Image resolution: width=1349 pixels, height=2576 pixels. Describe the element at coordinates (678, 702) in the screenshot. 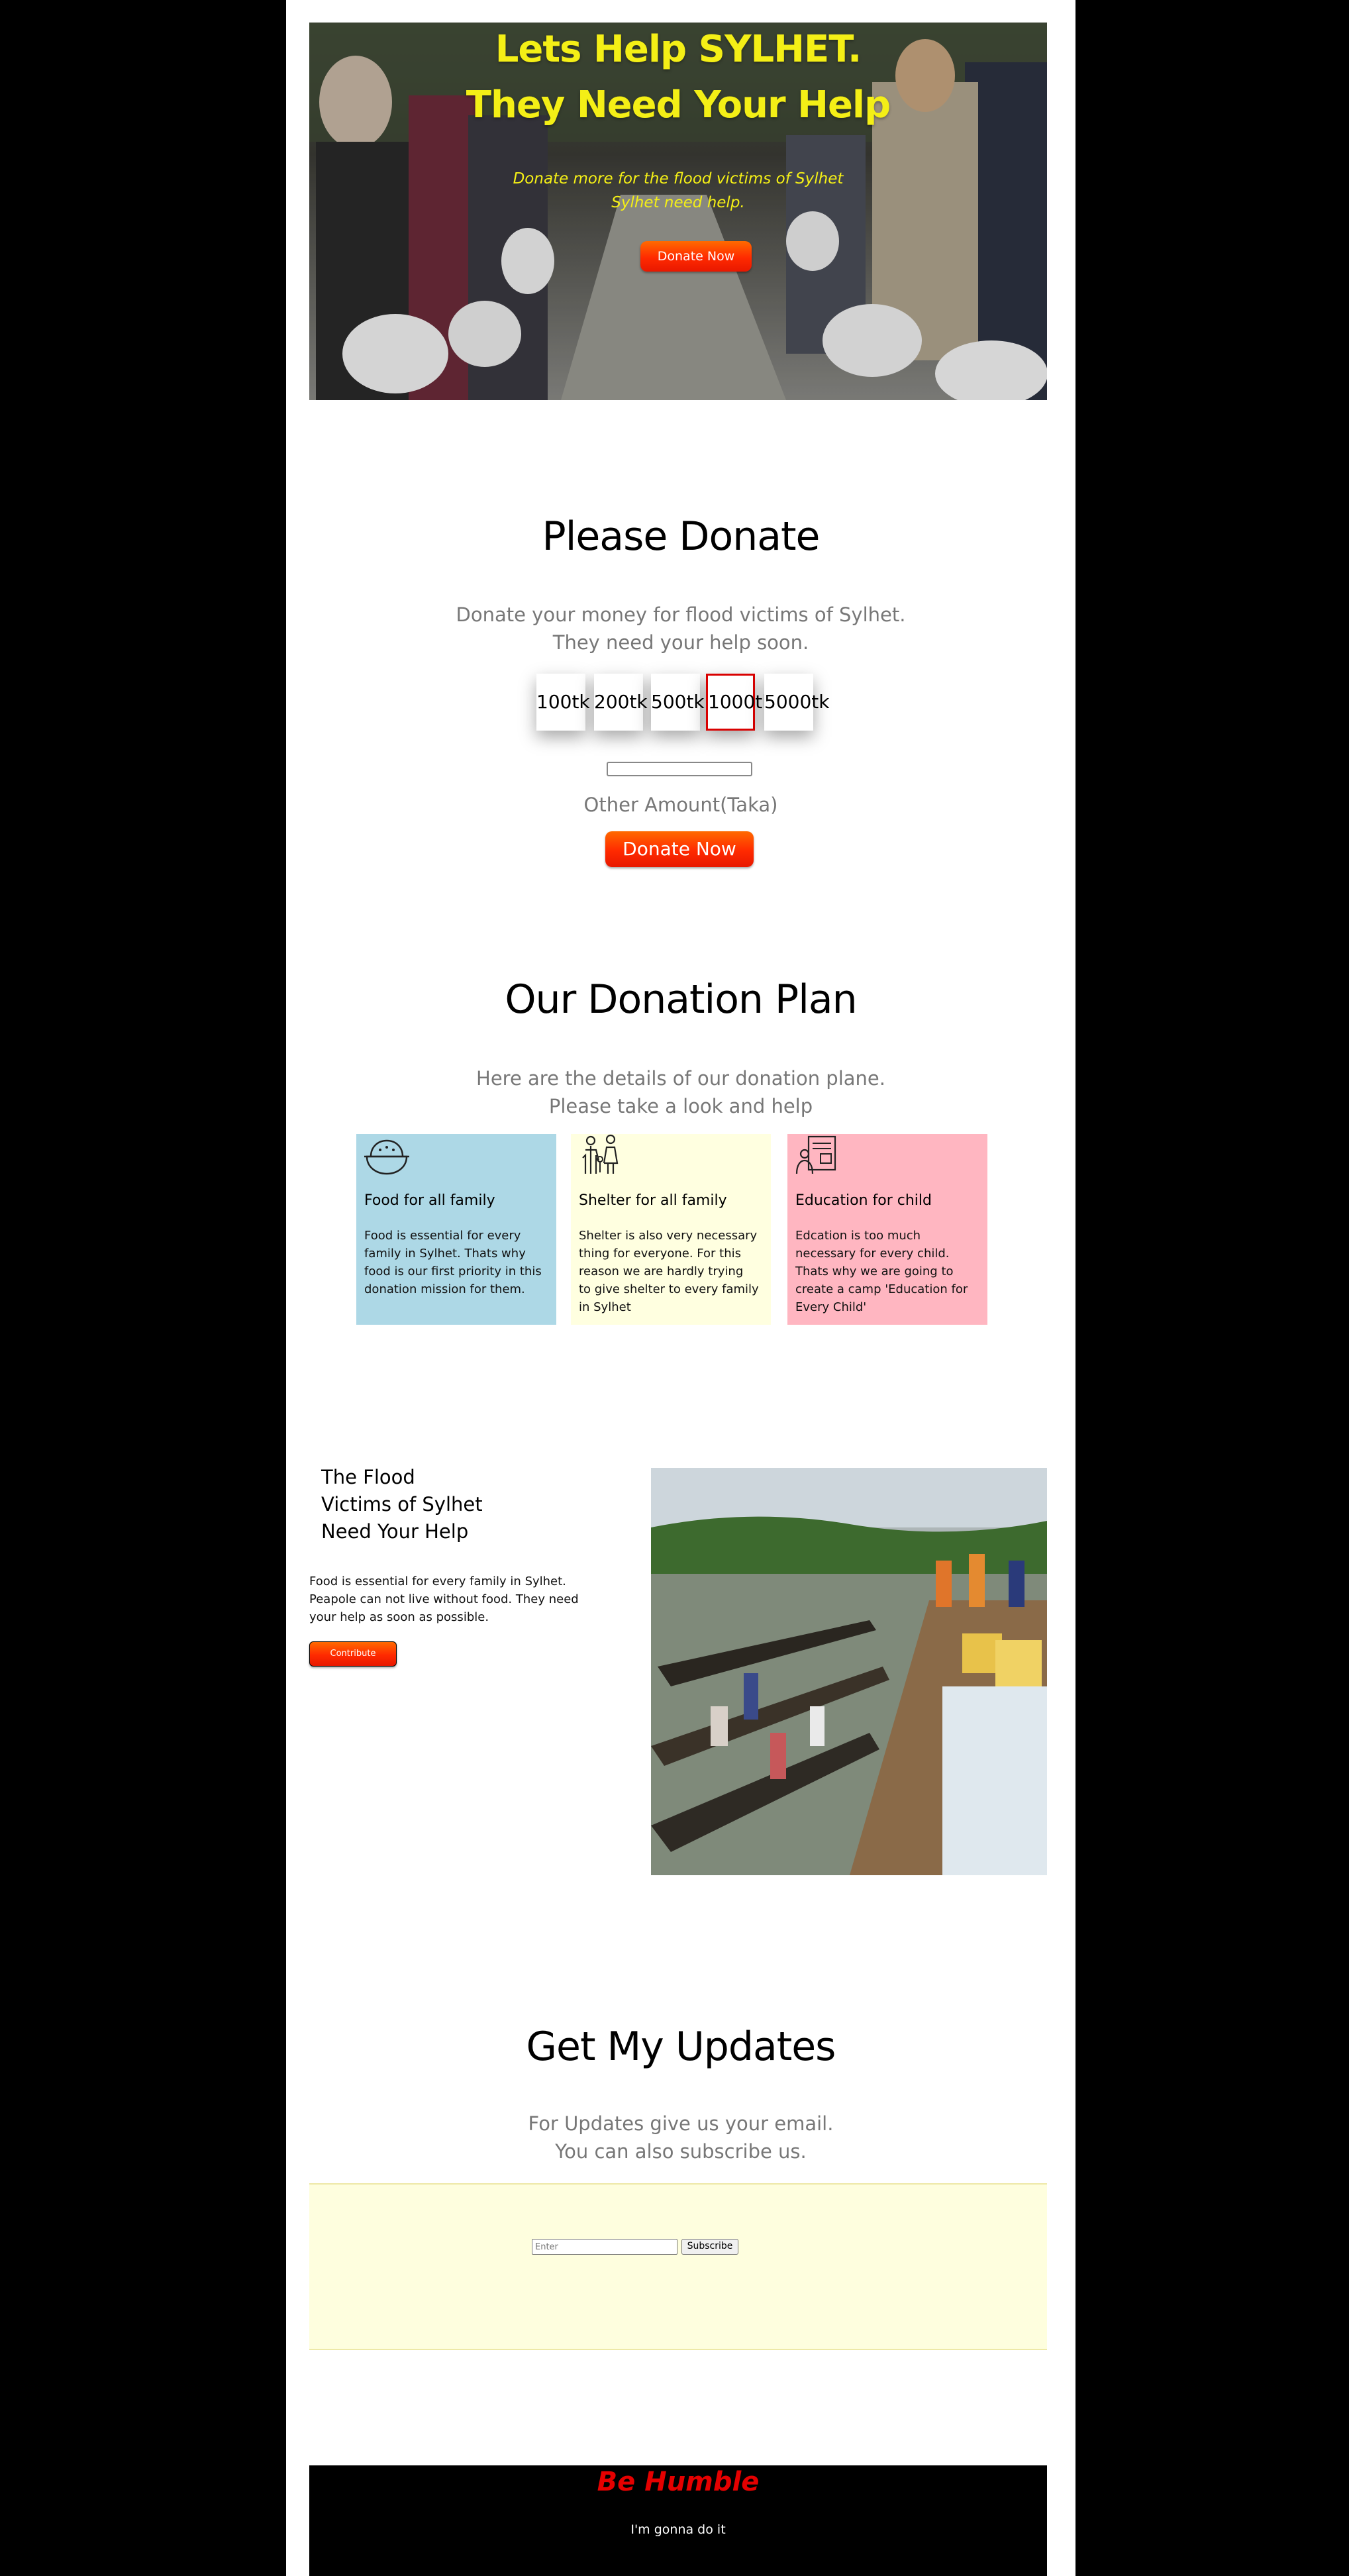

I see `amount-option-500: 500tk` at that location.